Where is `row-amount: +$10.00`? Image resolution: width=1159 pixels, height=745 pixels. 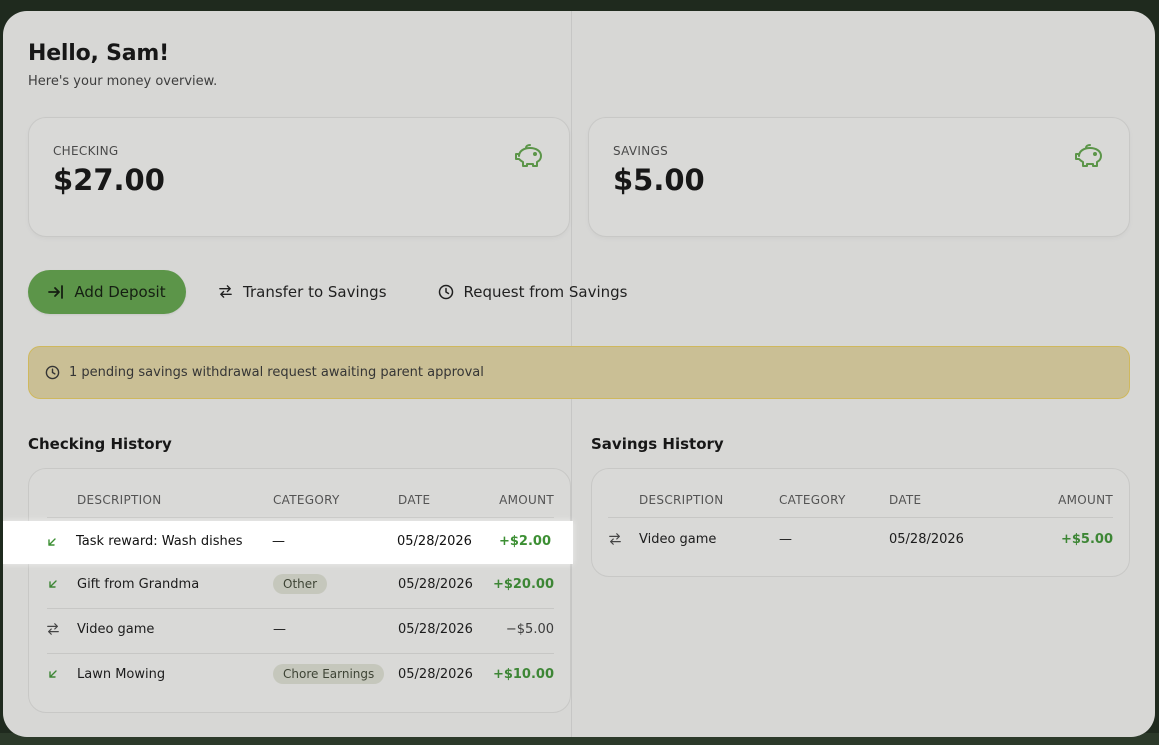
row-amount: +$10.00 is located at coordinates (523, 674).